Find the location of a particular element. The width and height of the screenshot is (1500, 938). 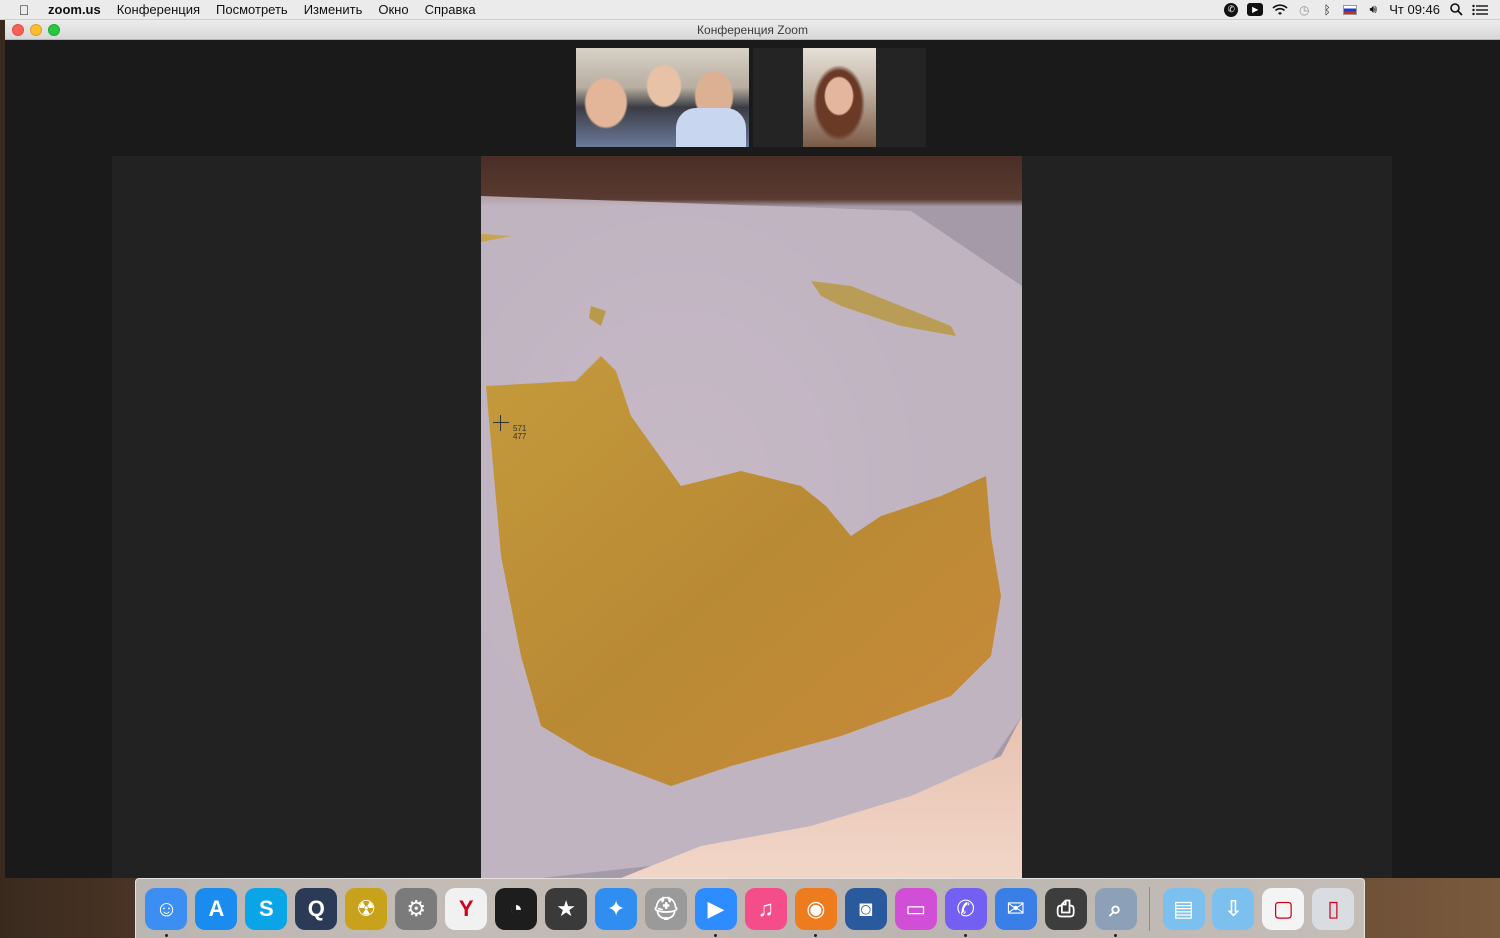

flag-ru-icon is located at coordinates (1350, 9).